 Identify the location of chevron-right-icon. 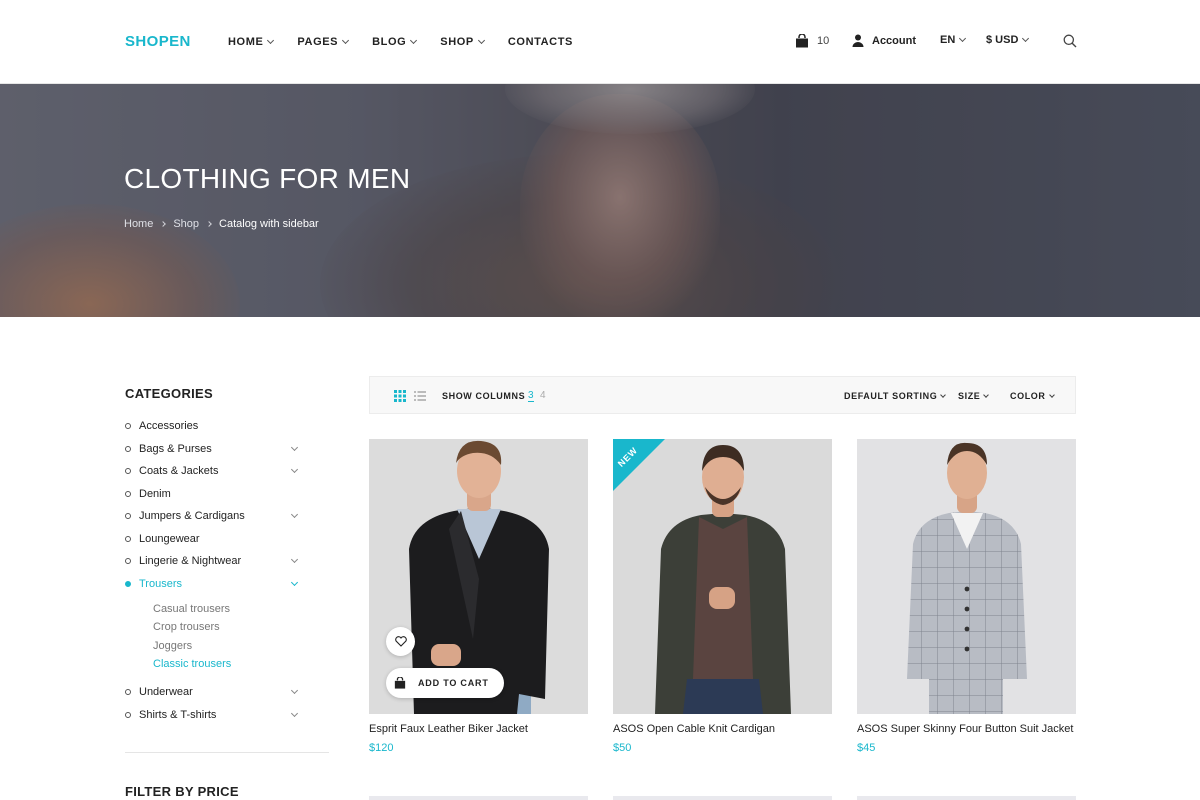
(163, 224).